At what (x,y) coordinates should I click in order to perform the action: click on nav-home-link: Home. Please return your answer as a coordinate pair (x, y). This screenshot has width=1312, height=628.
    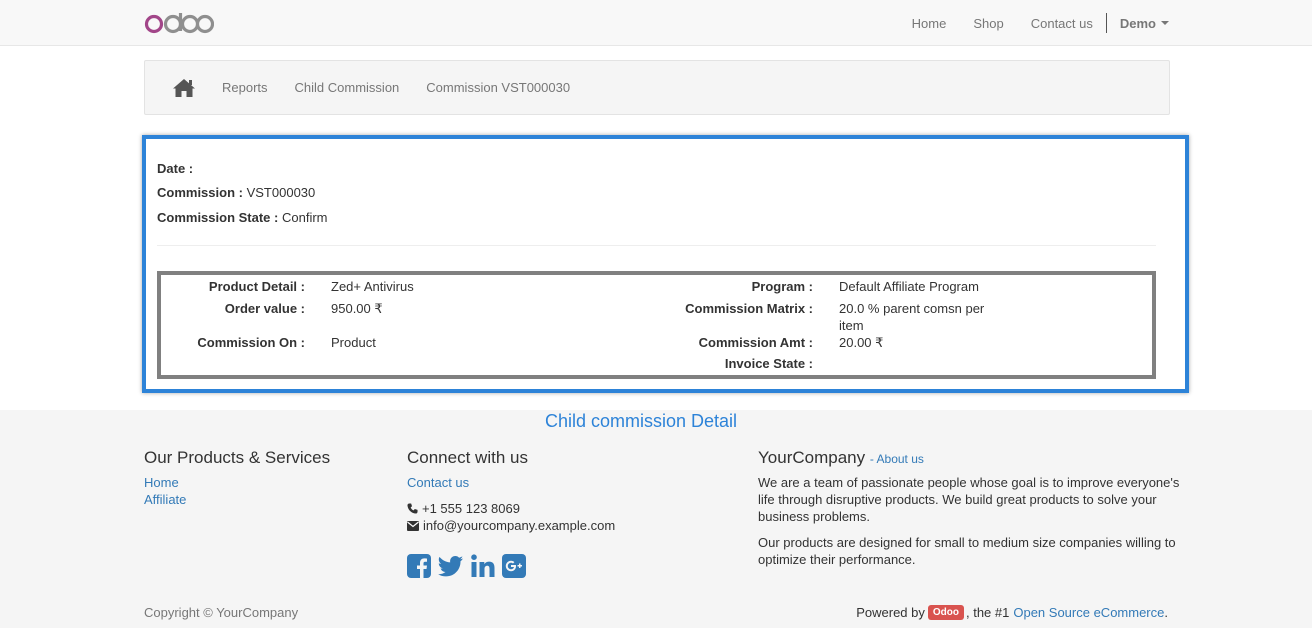
    Looking at the image, I should click on (929, 23).